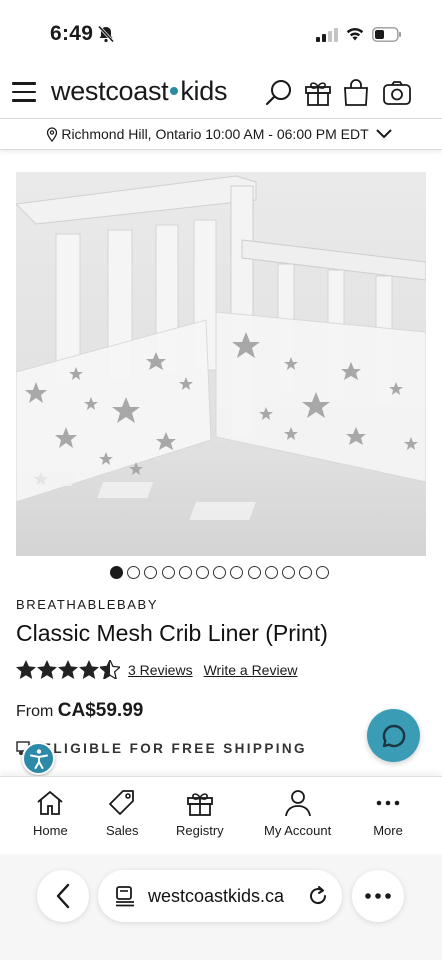  Describe the element at coordinates (174, 91) in the screenshot. I see `logo-dot` at that location.